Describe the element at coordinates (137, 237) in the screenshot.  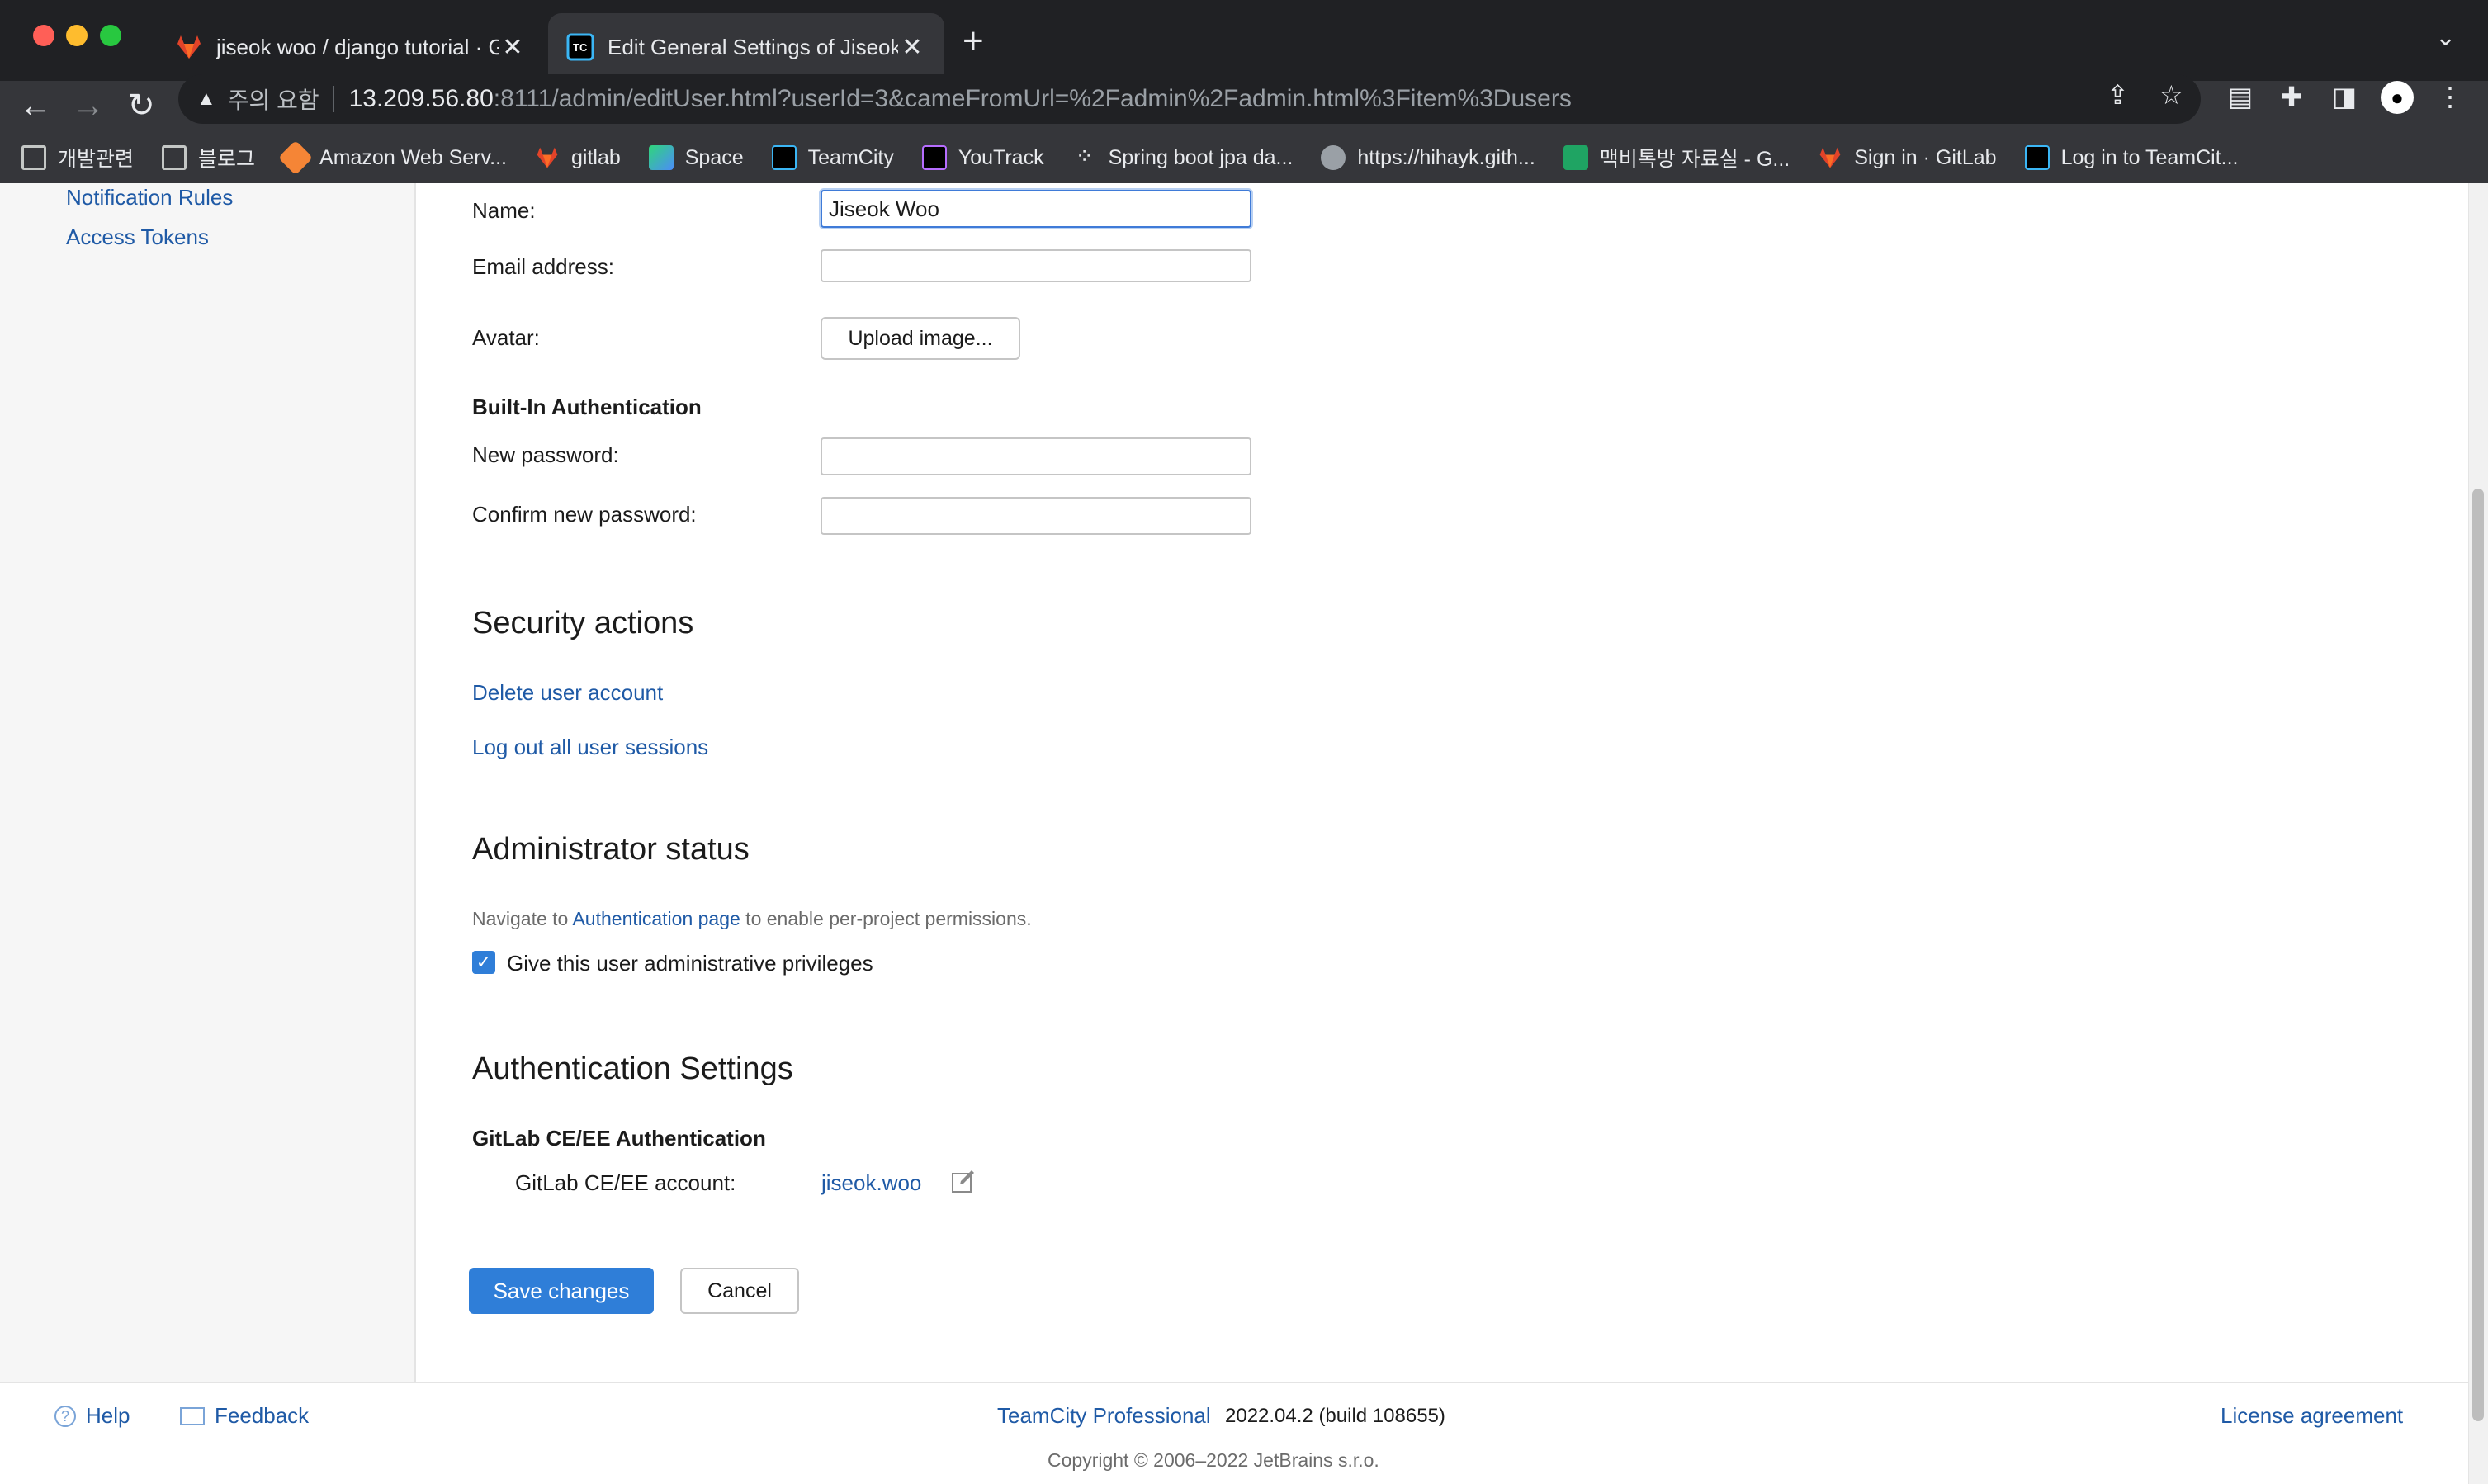
I see `sidebar-item-access-tokens: Access Tokens` at that location.